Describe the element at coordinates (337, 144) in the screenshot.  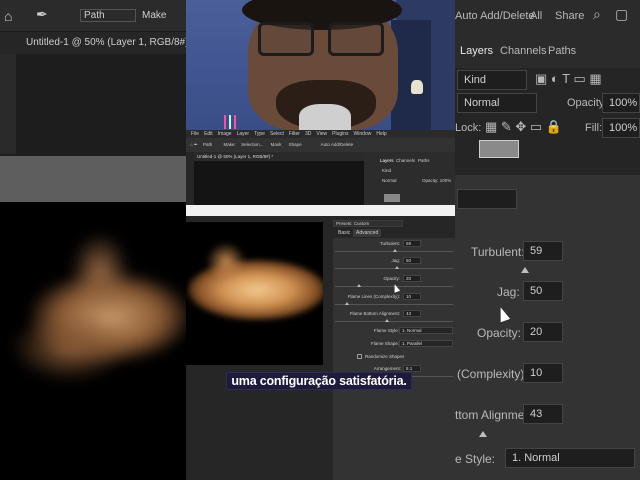
I see `auto-add-delete-checkbox: Auto Add/Delete` at that location.